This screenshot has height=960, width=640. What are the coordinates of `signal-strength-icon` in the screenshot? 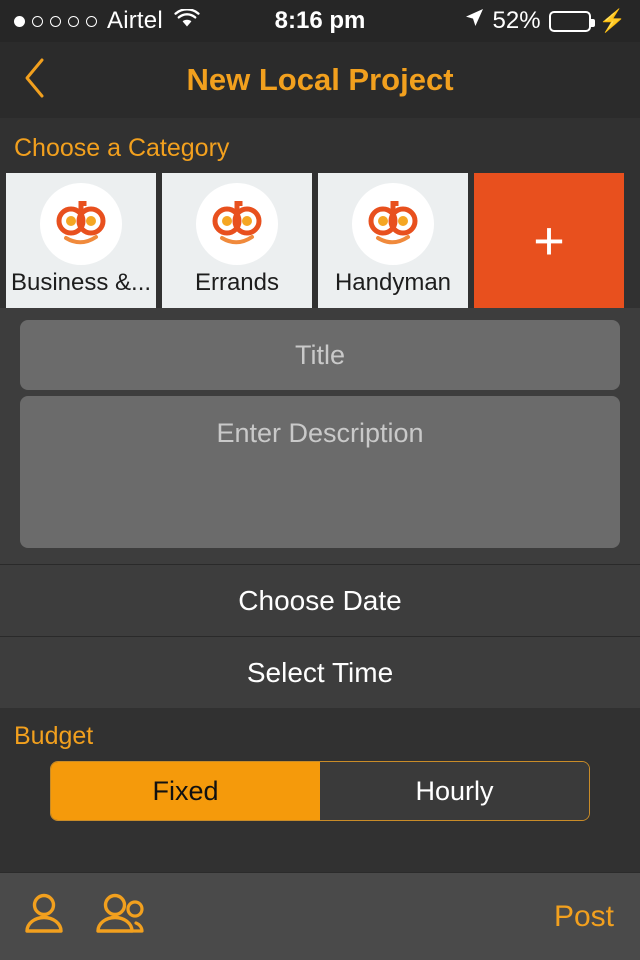 It's located at (55, 21).